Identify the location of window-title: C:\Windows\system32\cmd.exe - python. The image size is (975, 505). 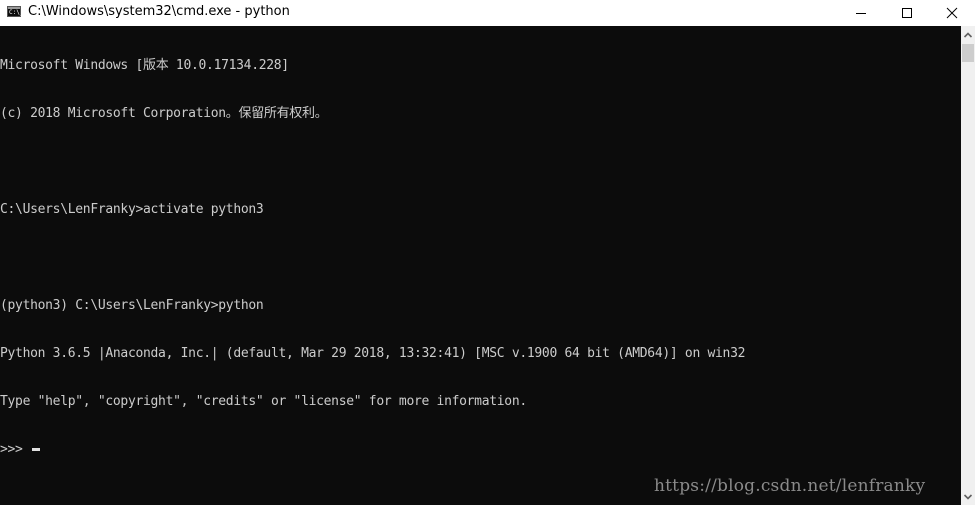
(159, 11).